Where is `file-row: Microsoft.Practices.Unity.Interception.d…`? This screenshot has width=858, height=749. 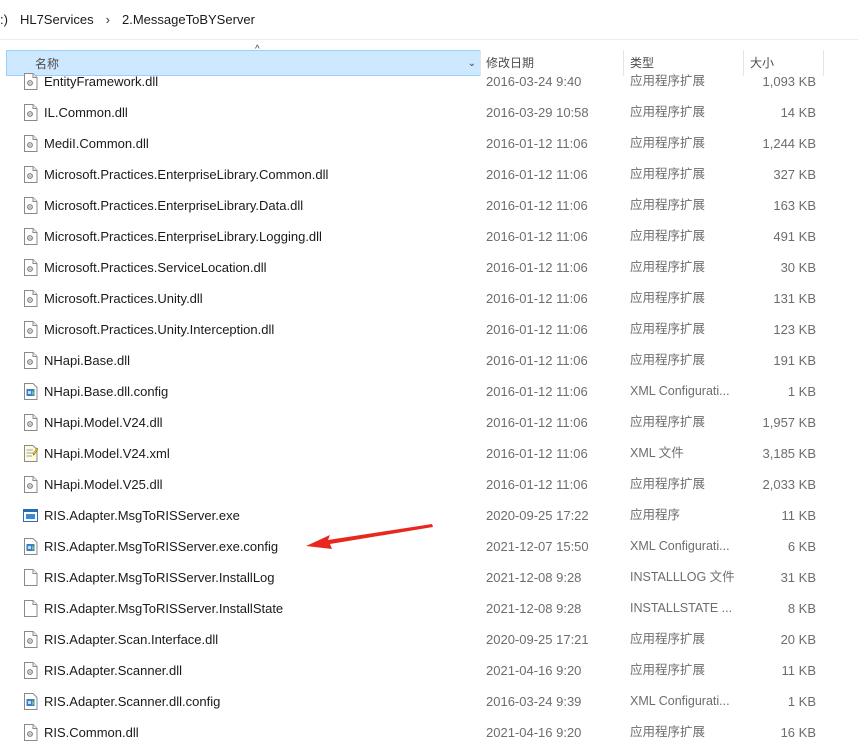
file-row: Microsoft.Practices.Unity.Interception.d… is located at coordinates (429, 329).